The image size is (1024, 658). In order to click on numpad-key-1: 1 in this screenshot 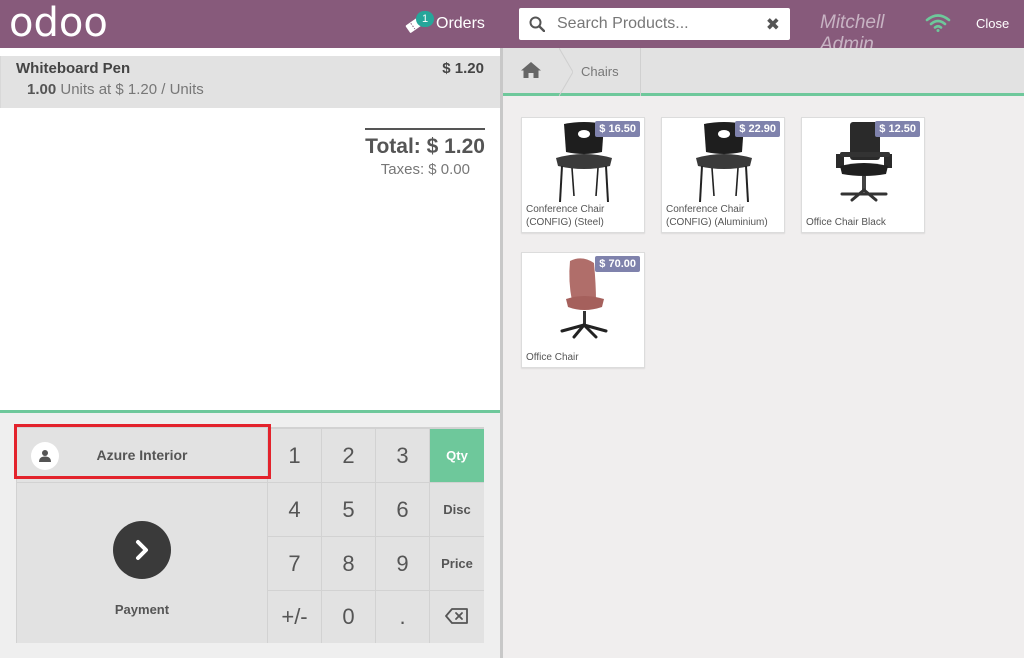, I will do `click(294, 455)`.